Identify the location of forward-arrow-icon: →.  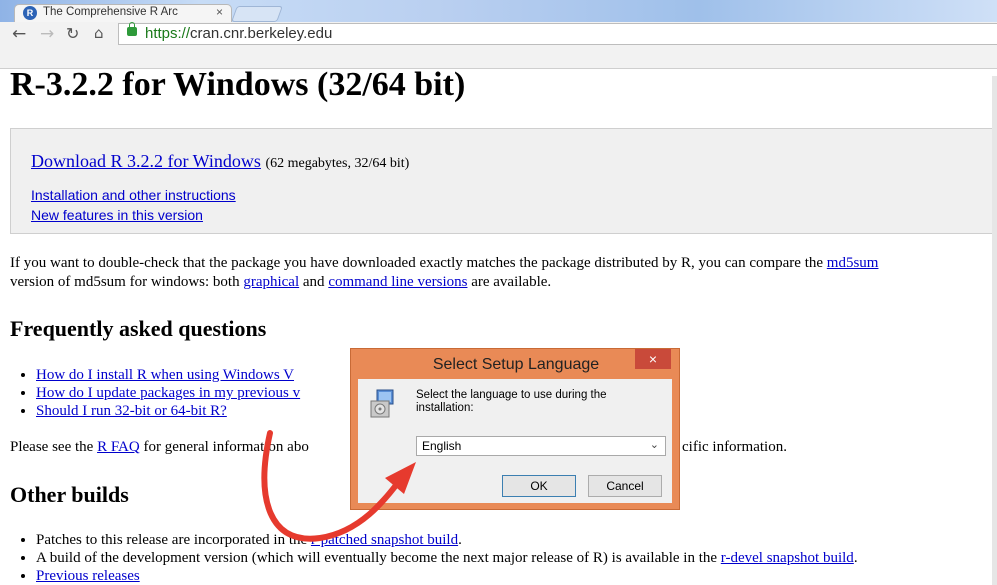
(47, 34).